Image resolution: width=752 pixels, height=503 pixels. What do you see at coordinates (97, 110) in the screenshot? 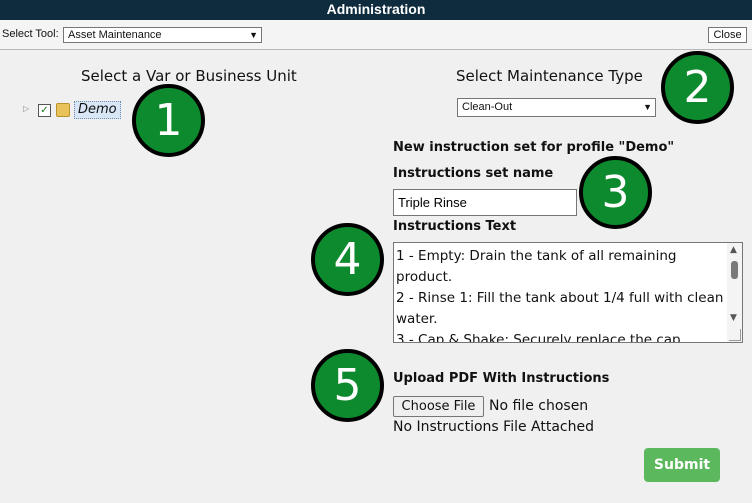
I see `tree-item-label: Demo` at bounding box center [97, 110].